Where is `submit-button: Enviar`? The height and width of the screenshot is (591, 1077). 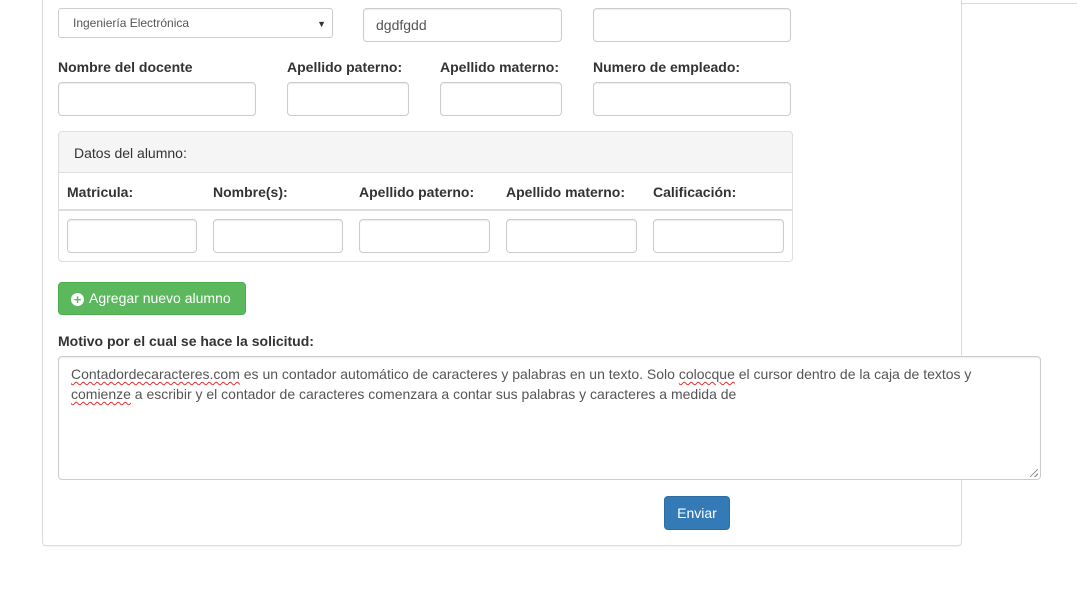 submit-button: Enviar is located at coordinates (697, 513).